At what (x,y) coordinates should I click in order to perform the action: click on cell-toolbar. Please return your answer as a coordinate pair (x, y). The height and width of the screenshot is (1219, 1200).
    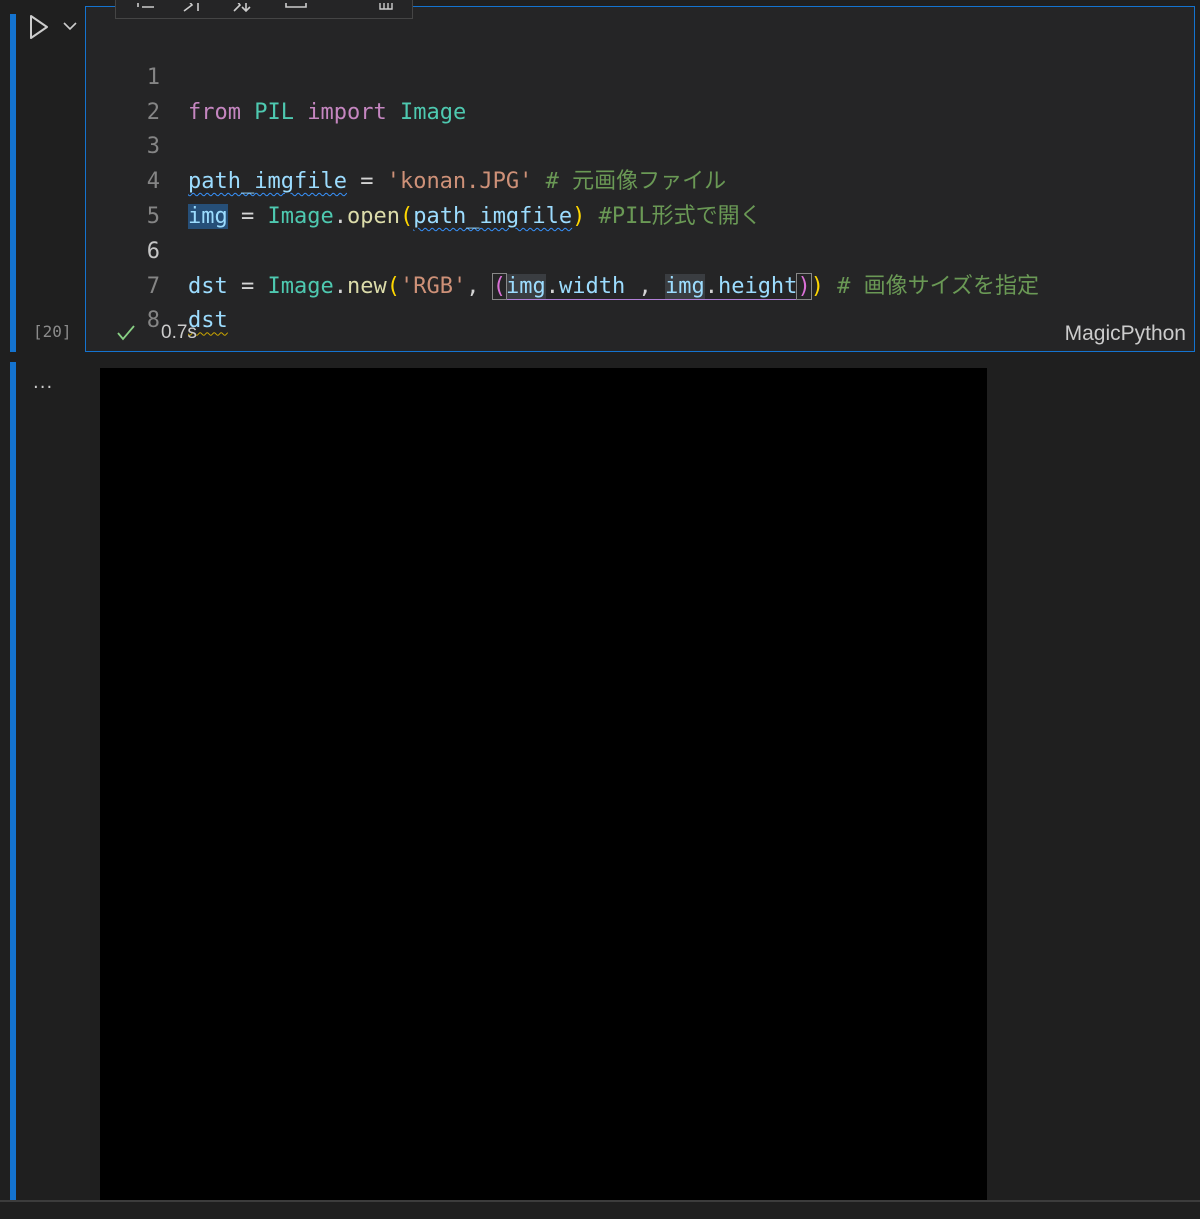
    Looking at the image, I should click on (264, 9).